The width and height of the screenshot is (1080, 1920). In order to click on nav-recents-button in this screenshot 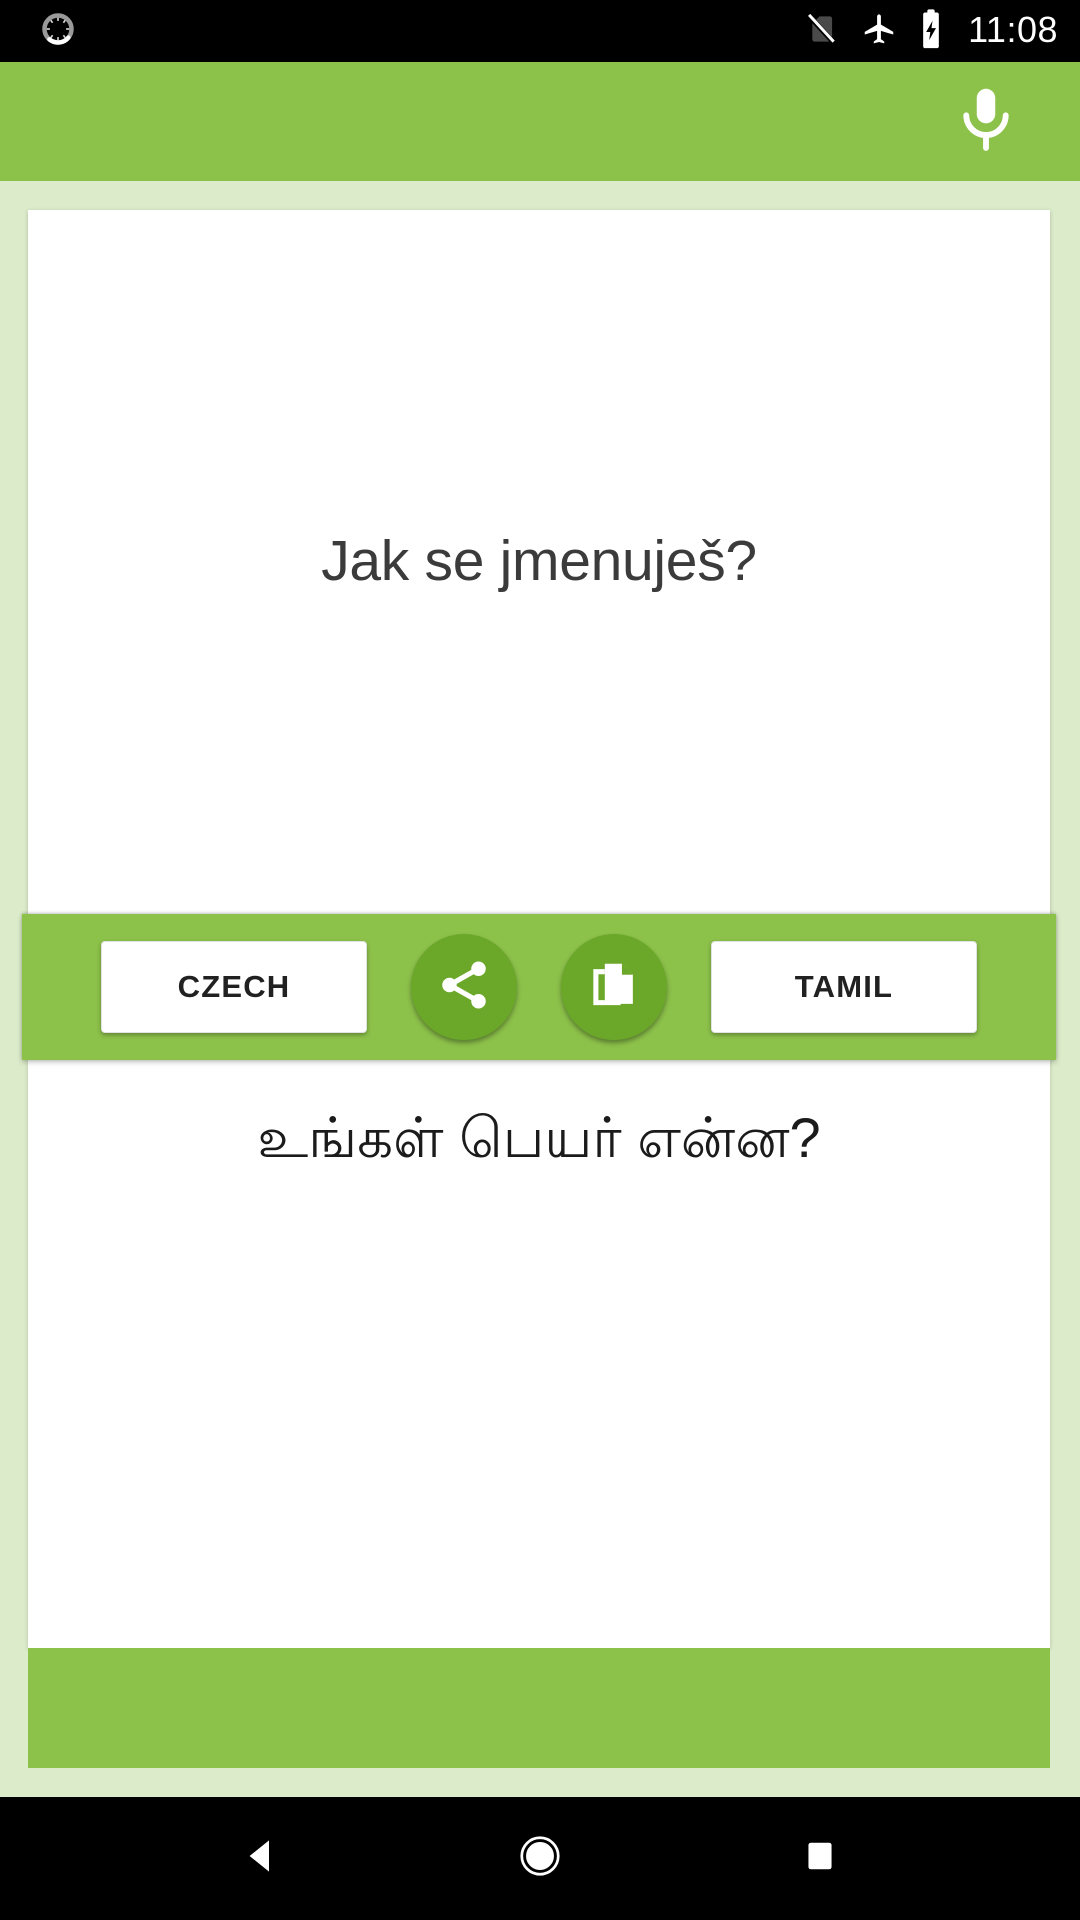, I will do `click(820, 1858)`.